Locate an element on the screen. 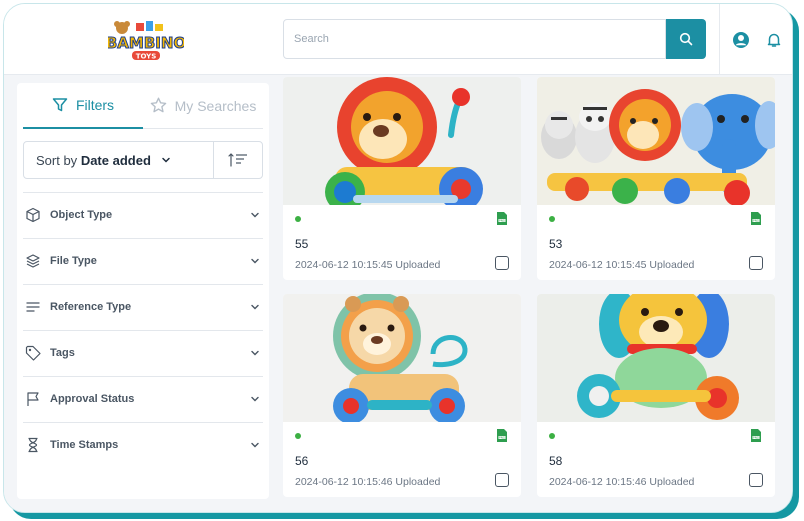  sort-order-button is located at coordinates (238, 160).